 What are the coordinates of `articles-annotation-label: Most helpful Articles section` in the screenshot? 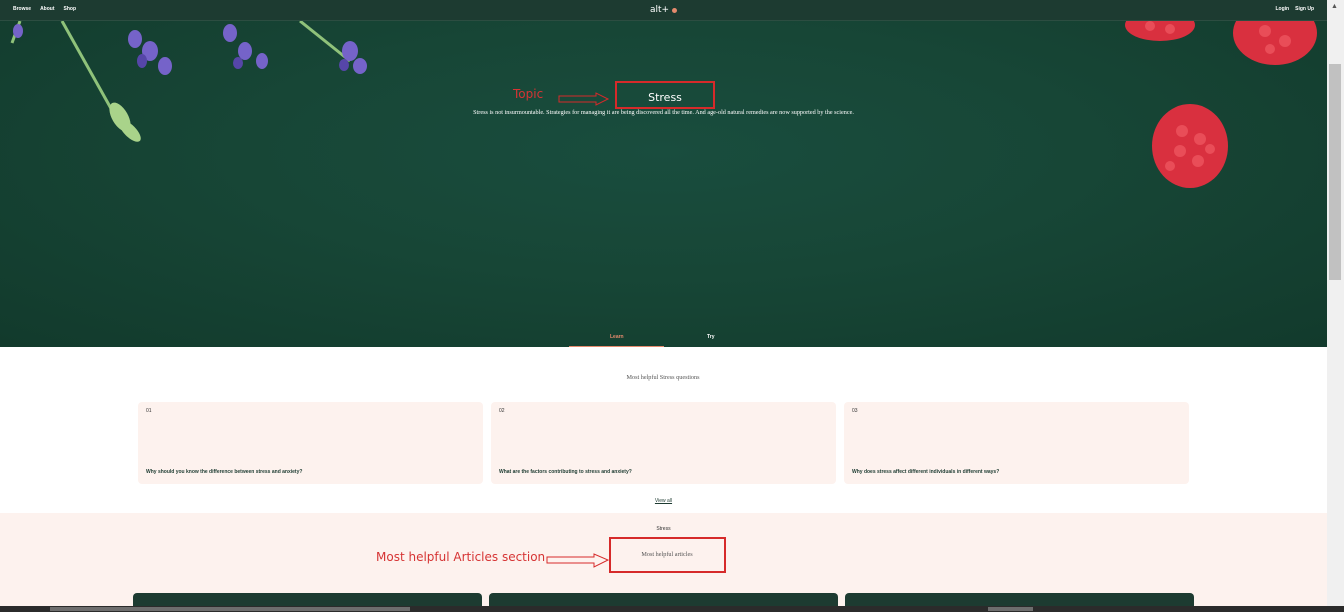 It's located at (461, 557).